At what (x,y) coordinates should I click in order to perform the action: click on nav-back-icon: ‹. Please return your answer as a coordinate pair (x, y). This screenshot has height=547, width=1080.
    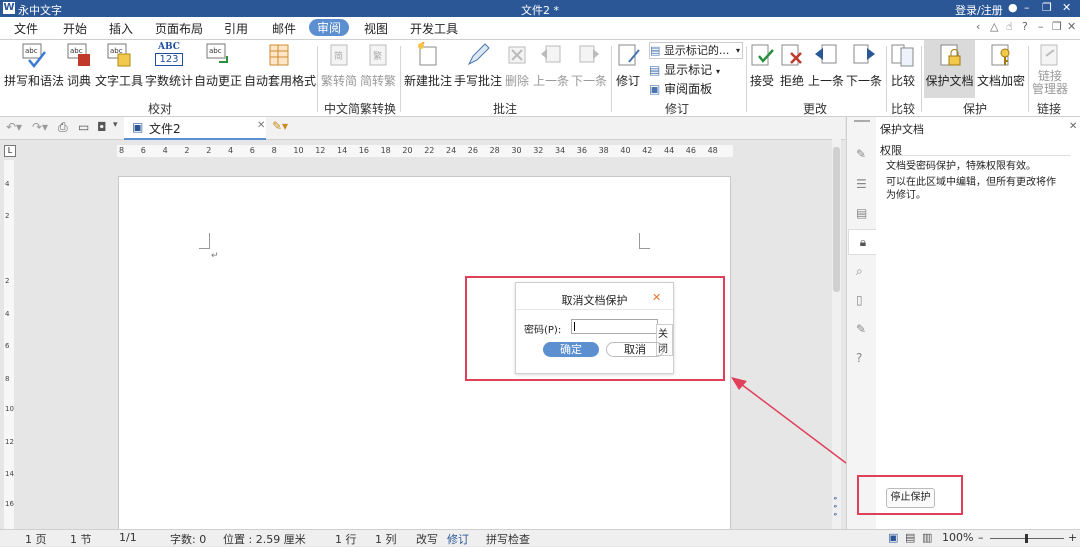
    Looking at the image, I should click on (978, 26).